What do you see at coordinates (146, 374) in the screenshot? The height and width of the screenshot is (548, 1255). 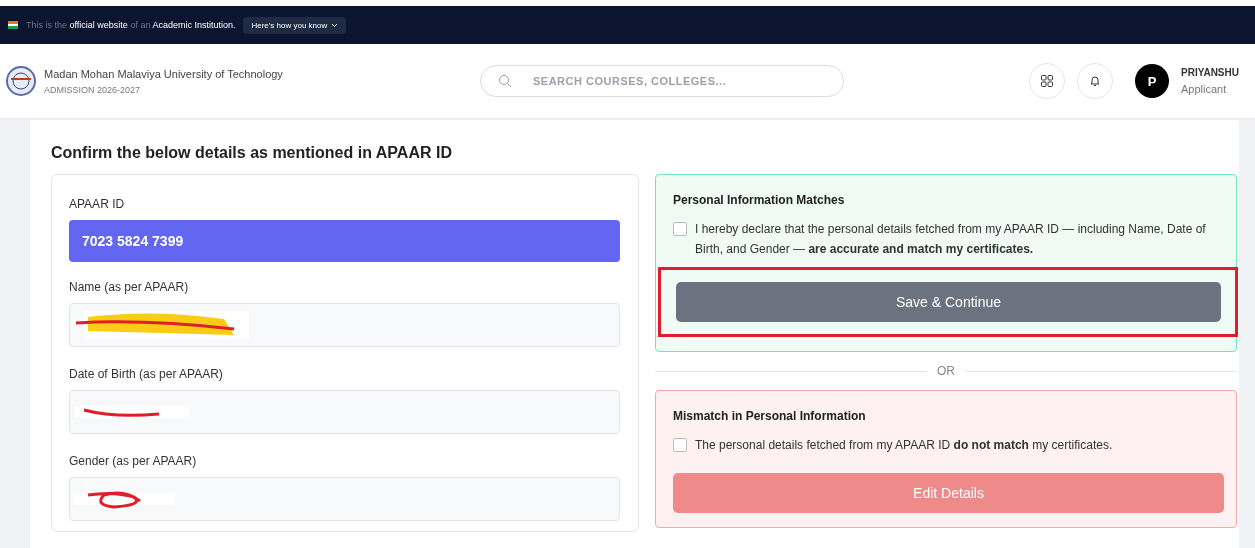 I see `field-label: Date of Birth (as per APAAR)` at bounding box center [146, 374].